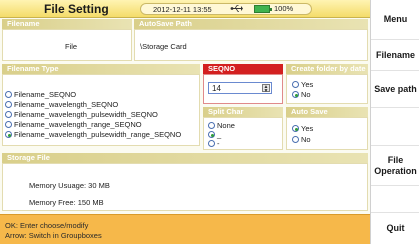 The height and width of the screenshot is (244, 419). Describe the element at coordinates (327, 133) in the screenshot. I see `auto-save-group` at that location.